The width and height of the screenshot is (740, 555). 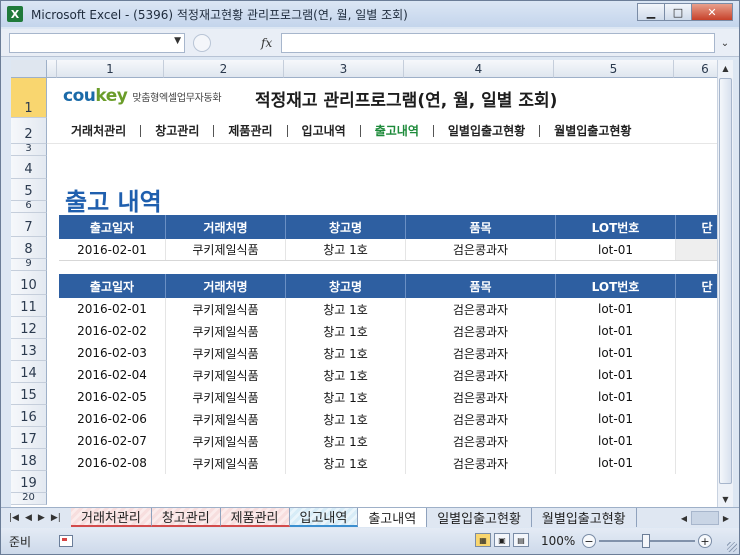 I want to click on input-cell: 창고 1호, so click(x=346, y=249).